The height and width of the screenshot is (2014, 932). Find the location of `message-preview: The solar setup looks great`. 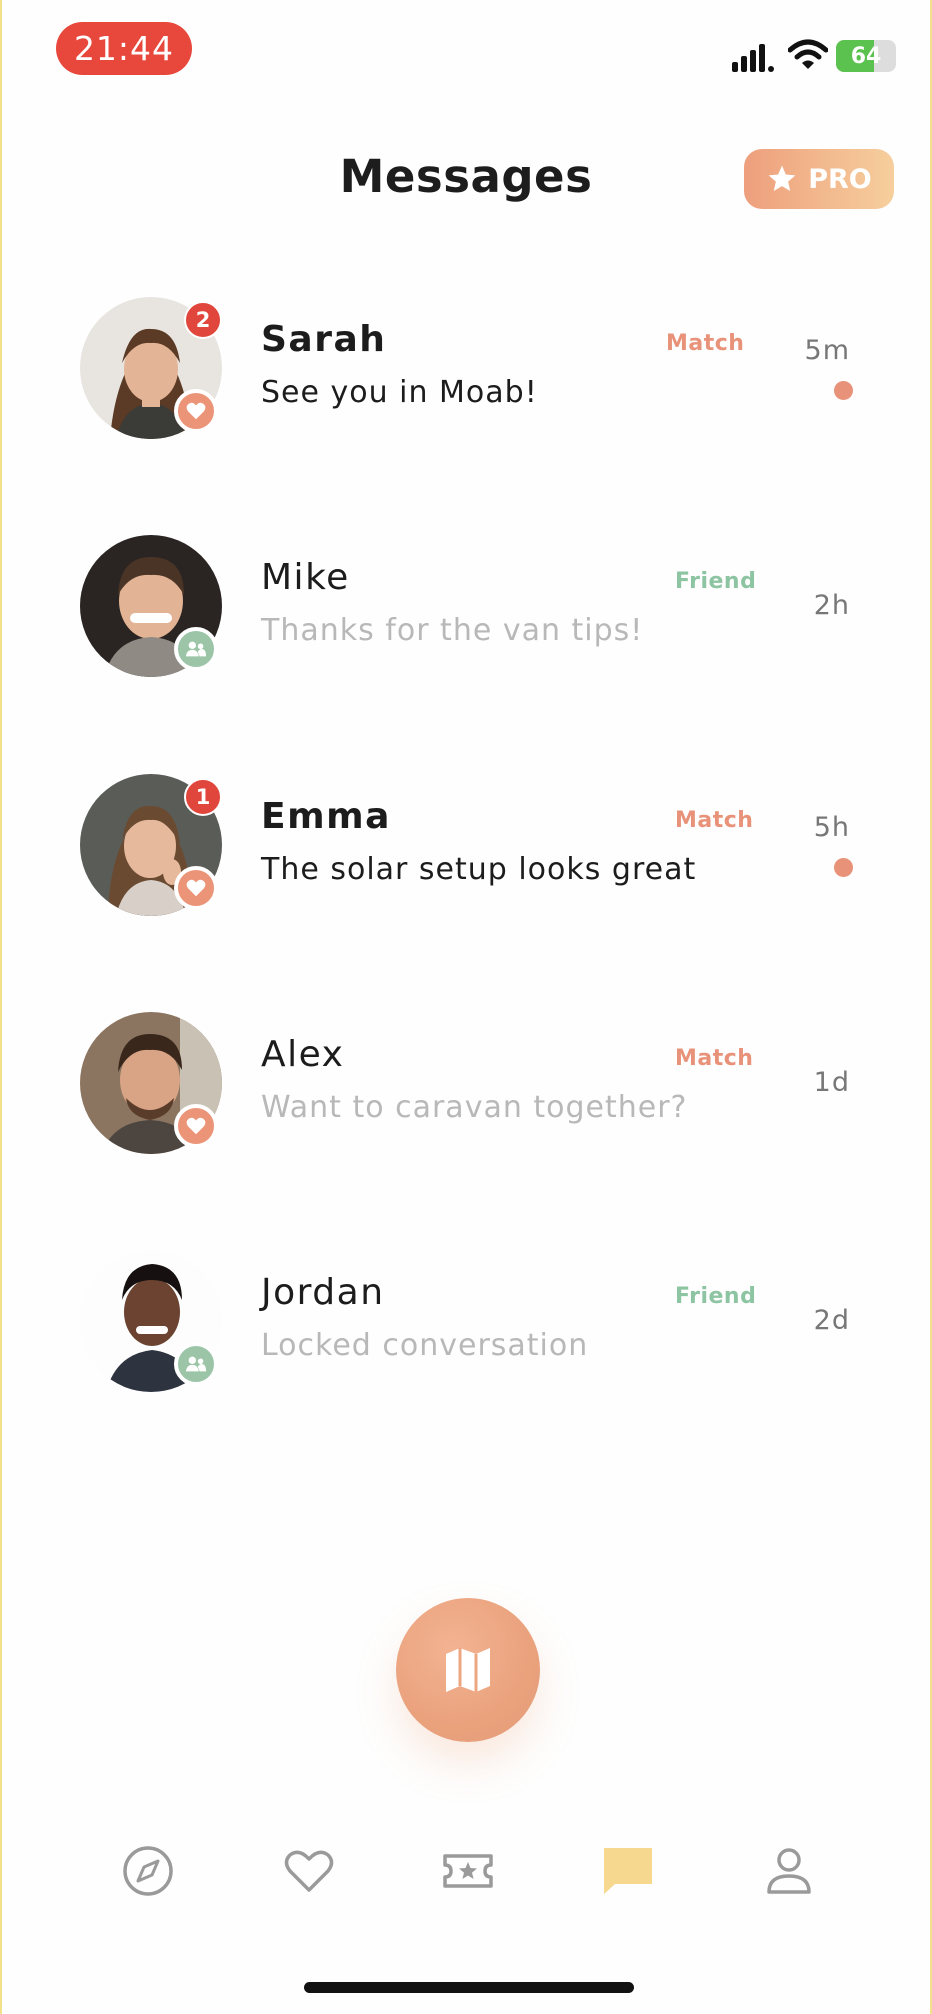

message-preview: The solar setup looks great is located at coordinates (479, 869).